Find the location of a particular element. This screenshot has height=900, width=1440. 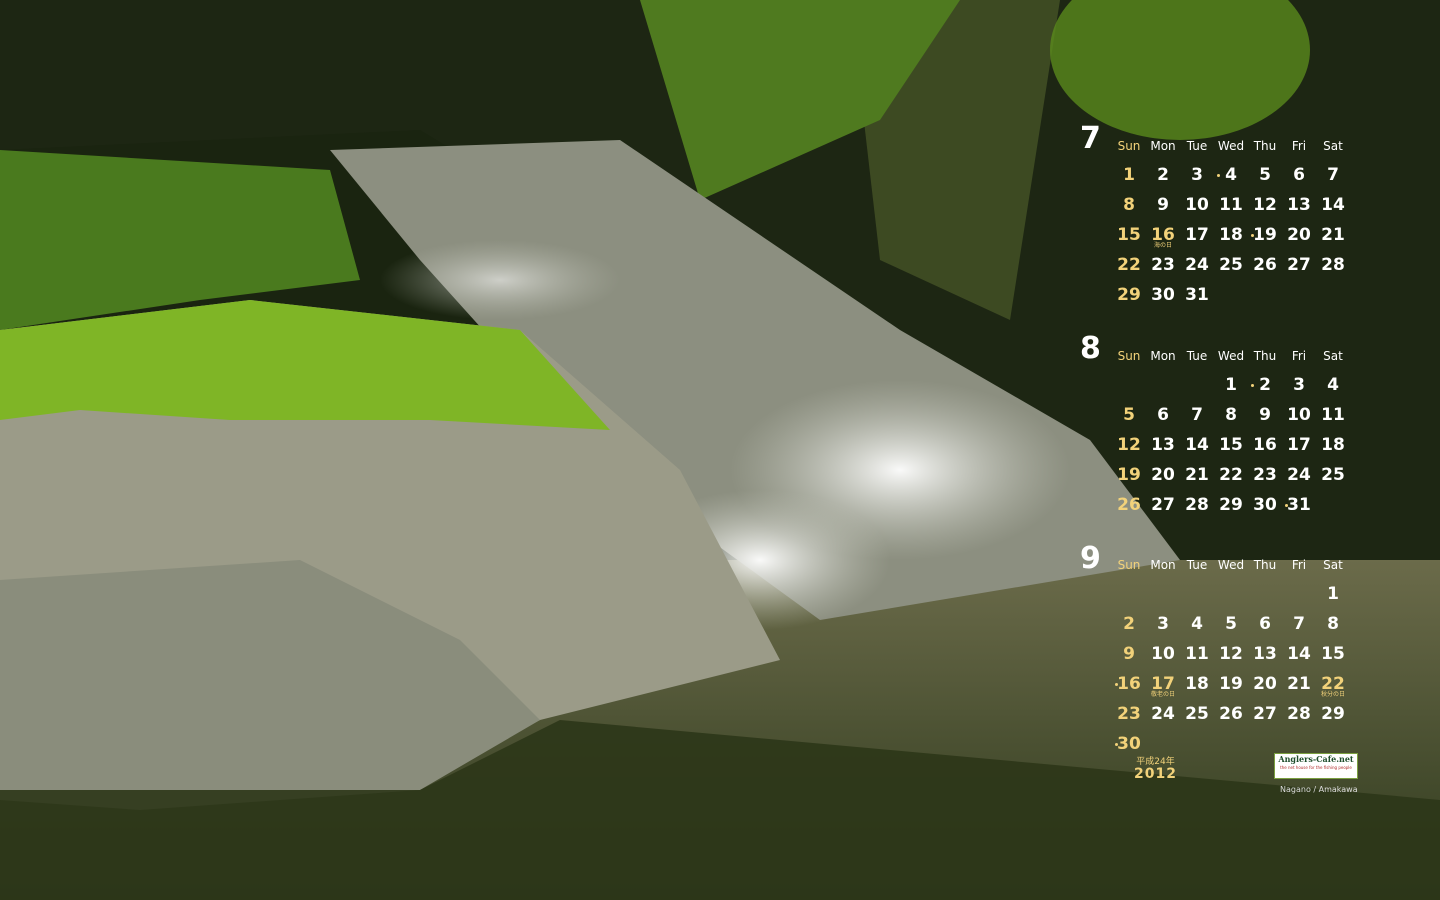

day-cell: 18 is located at coordinates (1231, 235).